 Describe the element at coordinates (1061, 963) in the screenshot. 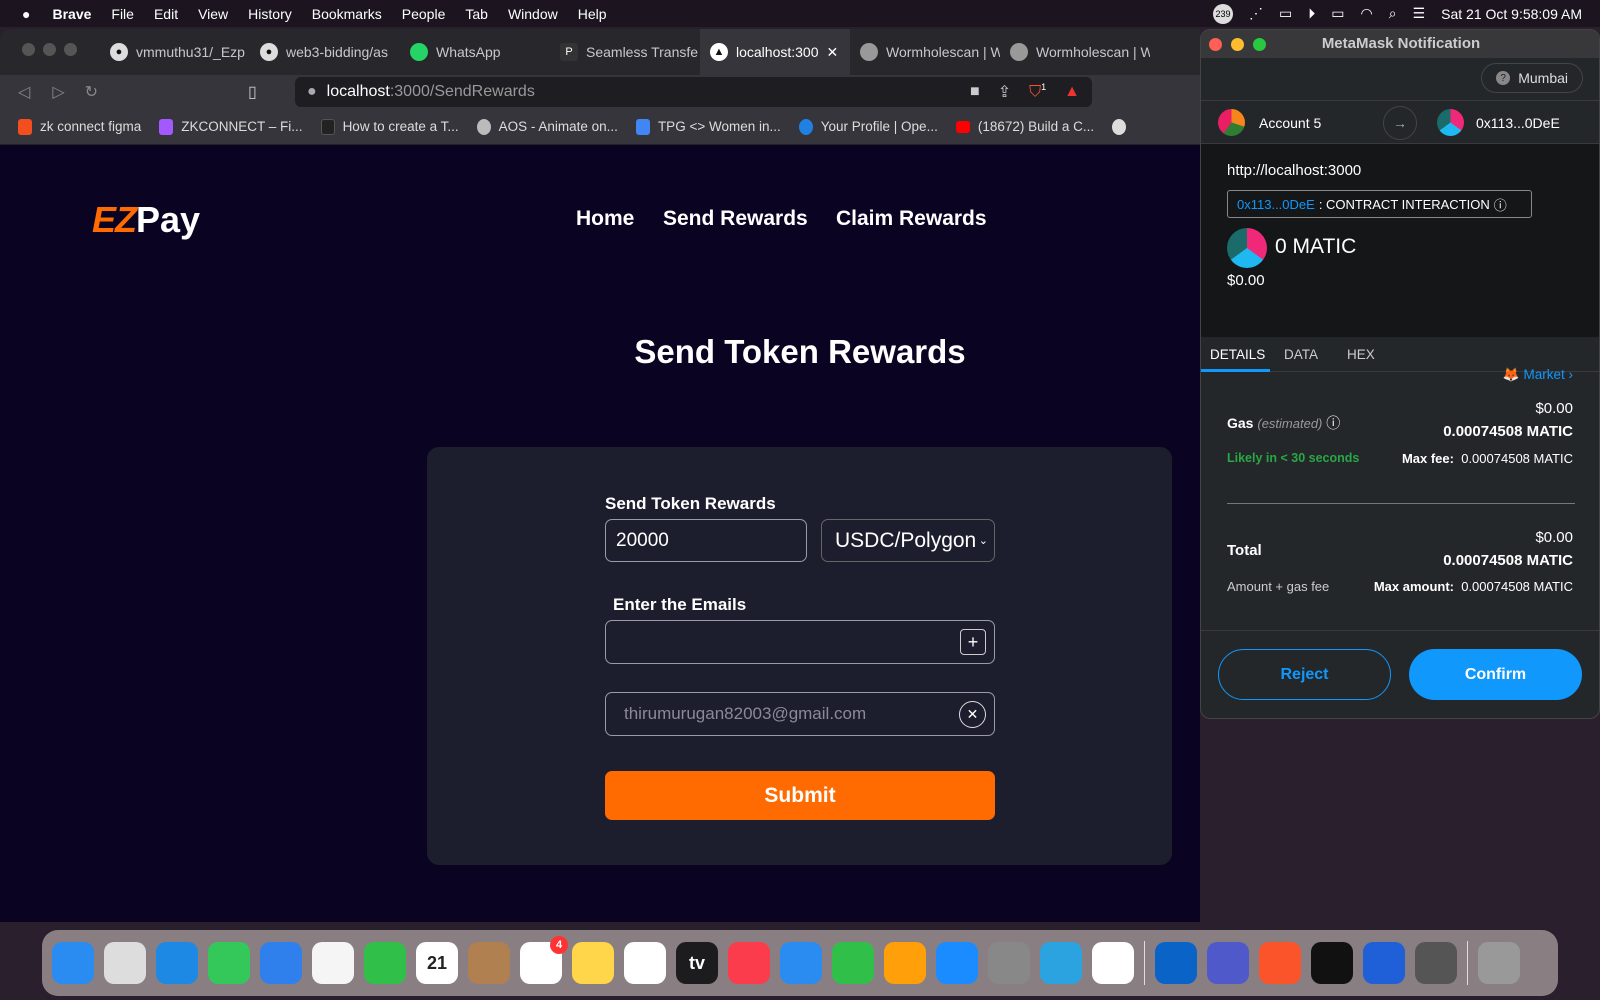

I see `dock-telegram-icon` at that location.